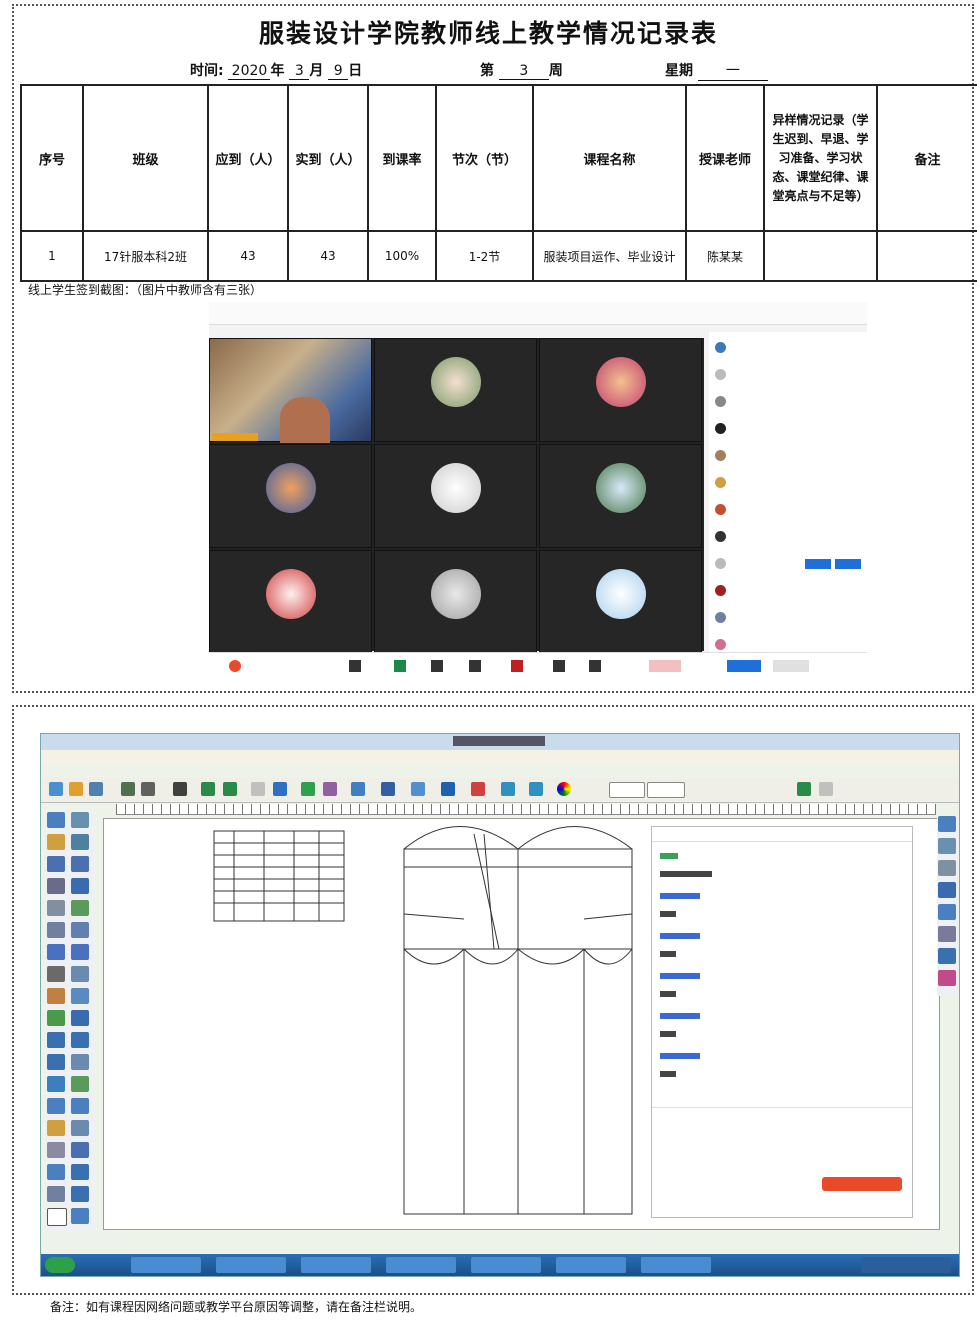 This screenshot has width=977, height=1325. Describe the element at coordinates (60, 1265) in the screenshot. I see `start-button` at that location.